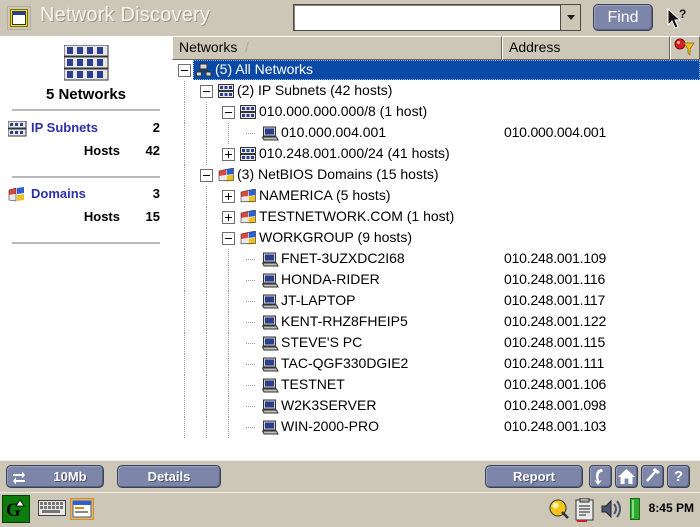 This screenshot has width=700, height=527. I want to click on refresh-button, so click(600, 476).